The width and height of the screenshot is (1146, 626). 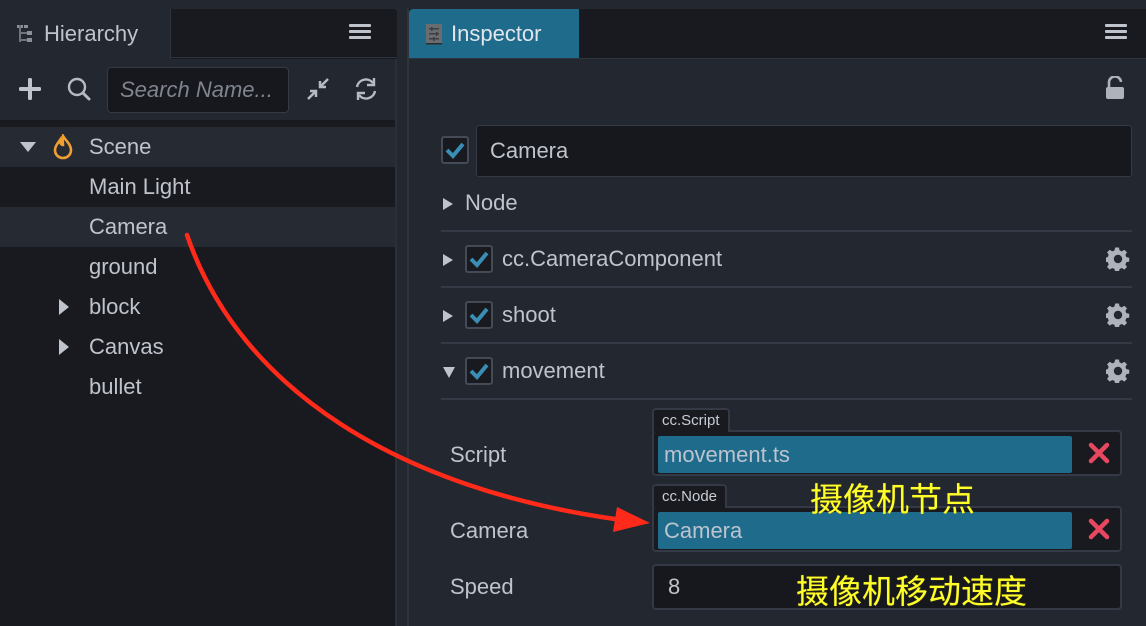 I want to click on tree-item-bullet: bullet, so click(x=198, y=387).